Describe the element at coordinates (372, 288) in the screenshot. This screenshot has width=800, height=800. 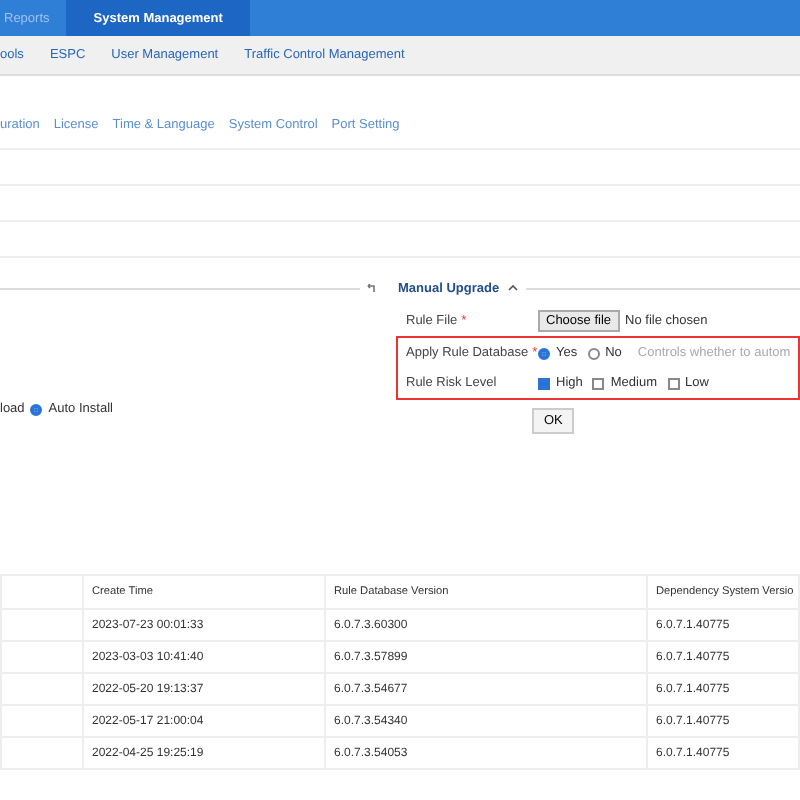
I see `return-arrow-icon` at that location.